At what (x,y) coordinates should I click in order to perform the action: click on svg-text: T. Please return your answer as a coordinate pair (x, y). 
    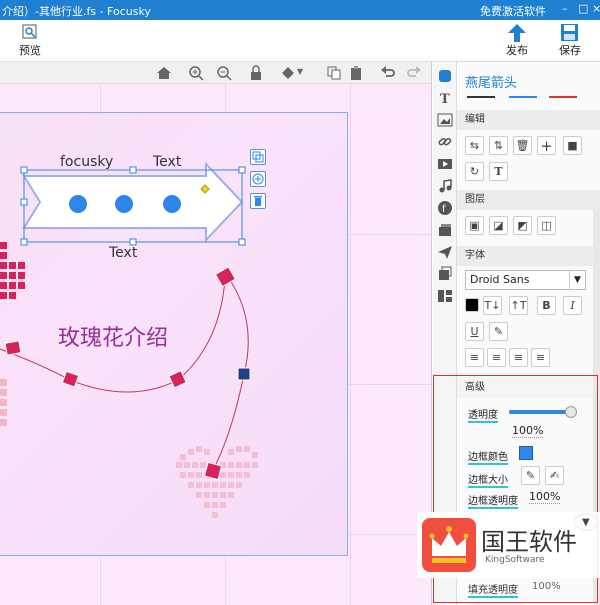
    Looking at the image, I should click on (445, 99).